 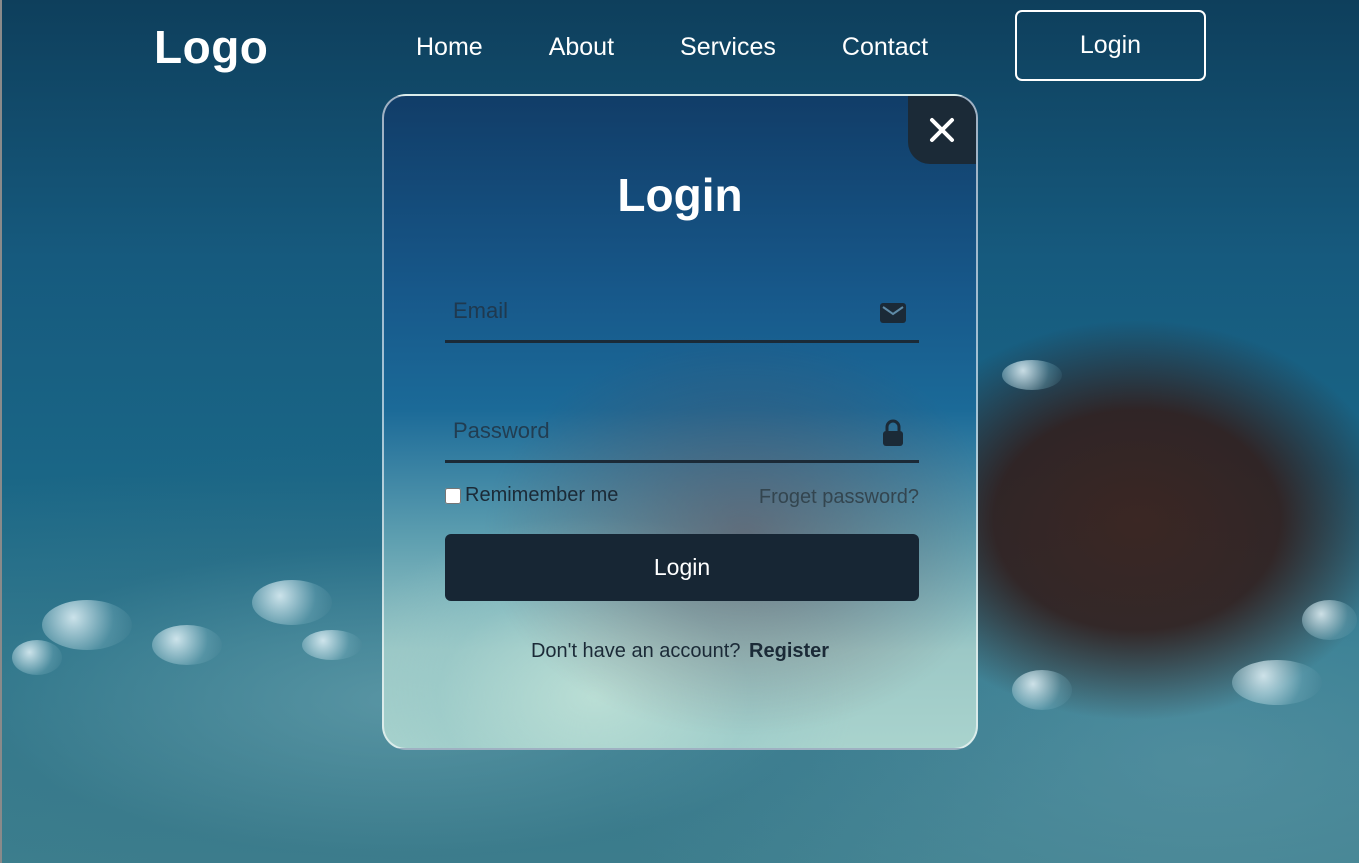 I want to click on email-field-group, so click(x=682, y=312).